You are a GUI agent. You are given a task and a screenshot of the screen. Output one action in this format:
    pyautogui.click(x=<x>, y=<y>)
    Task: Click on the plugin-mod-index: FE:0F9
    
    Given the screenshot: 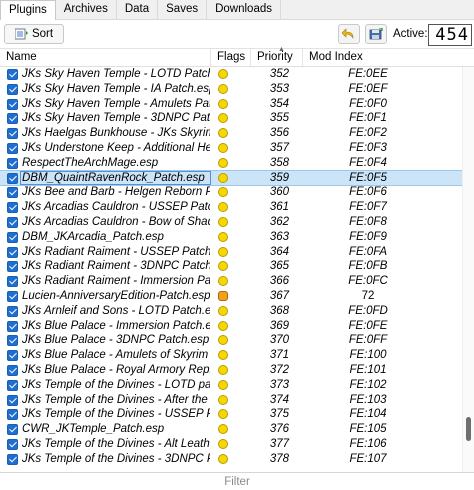 What is the action you would take?
    pyautogui.click(x=368, y=236)
    